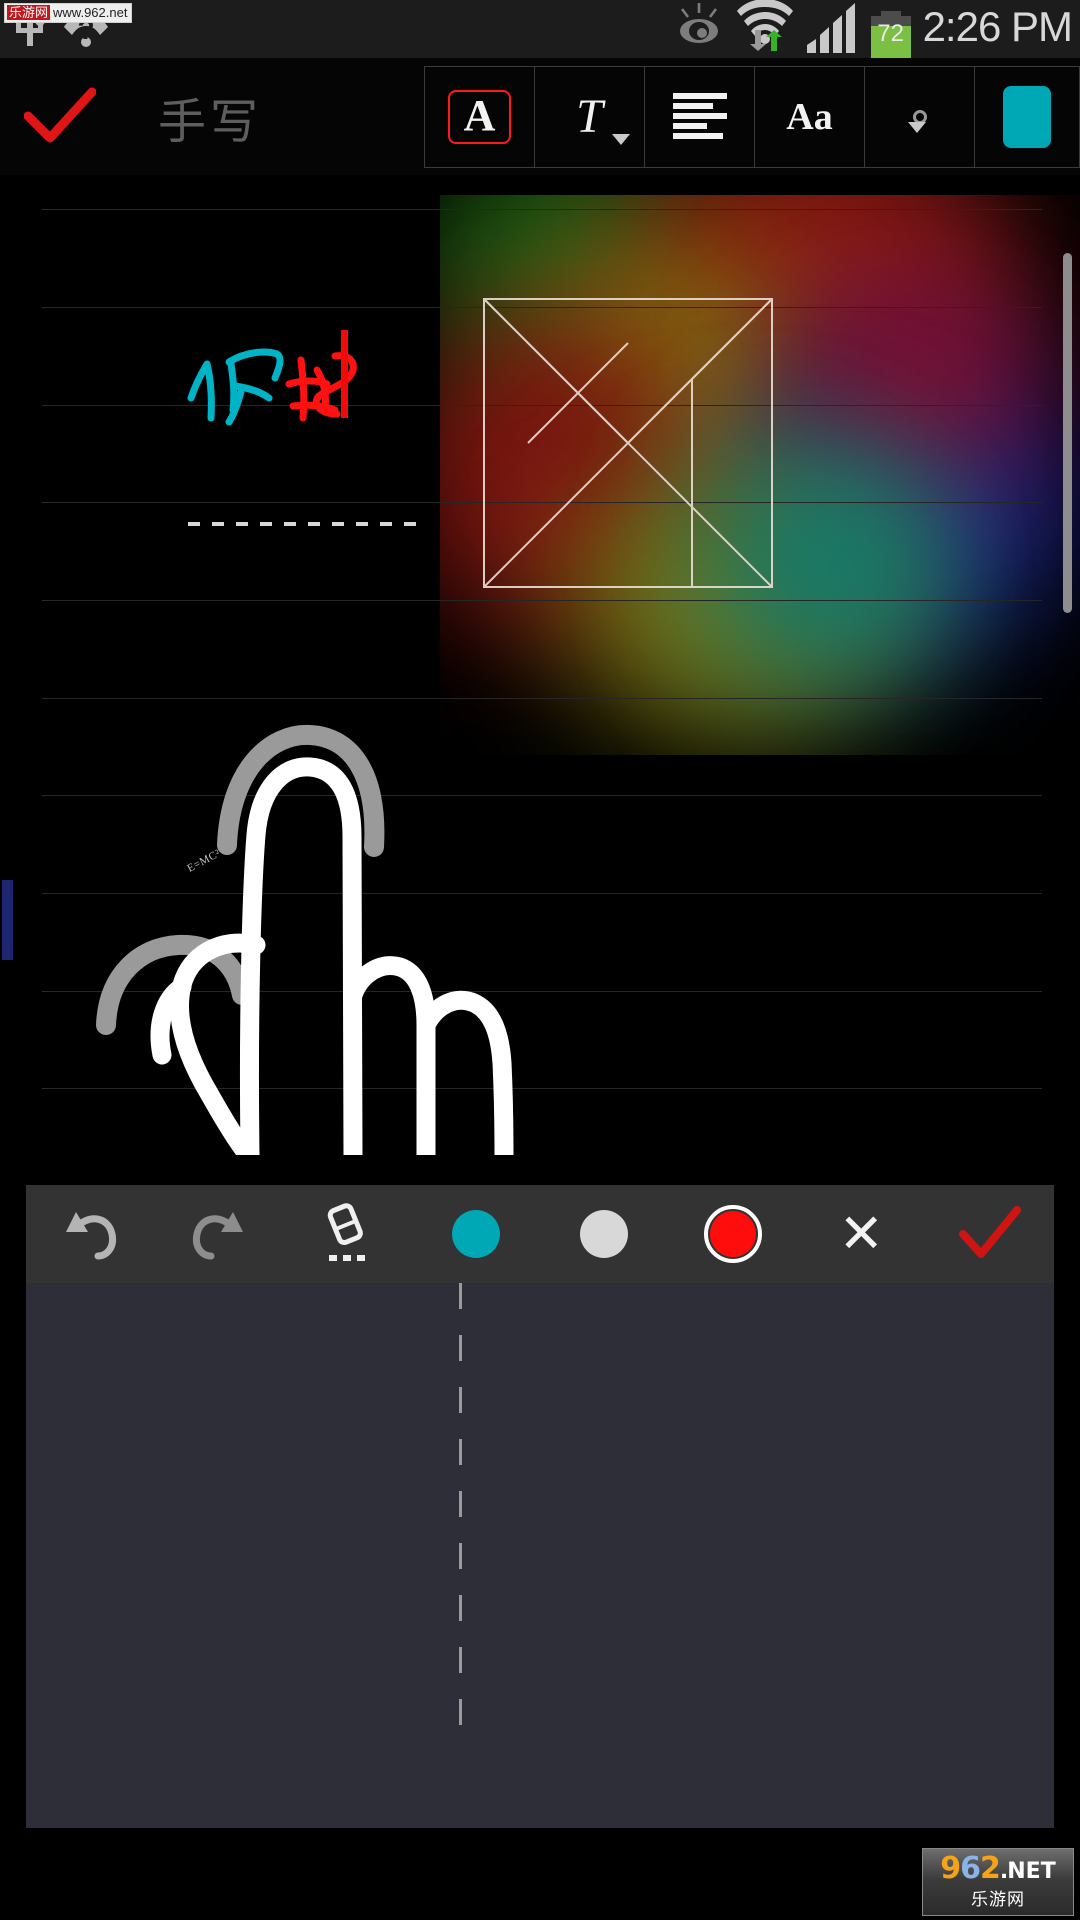 The height and width of the screenshot is (1920, 1080). What do you see at coordinates (302, 524) in the screenshot?
I see `preview-underline` at bounding box center [302, 524].